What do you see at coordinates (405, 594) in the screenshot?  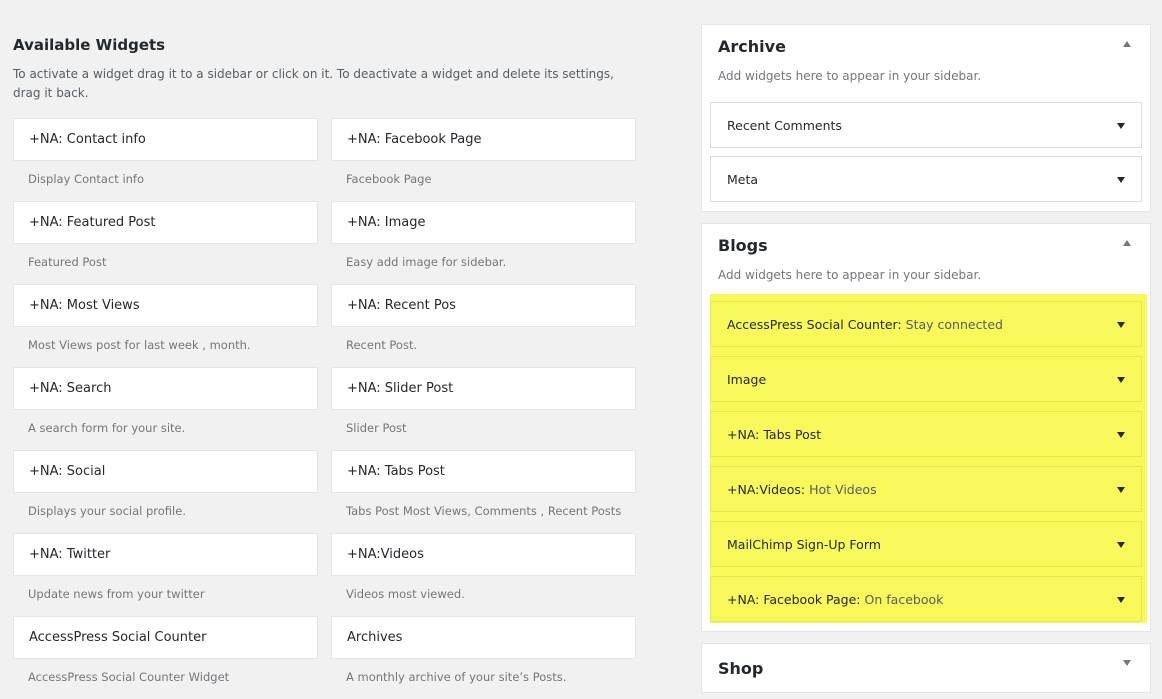 I see `widget-description: Videos most viewed.` at bounding box center [405, 594].